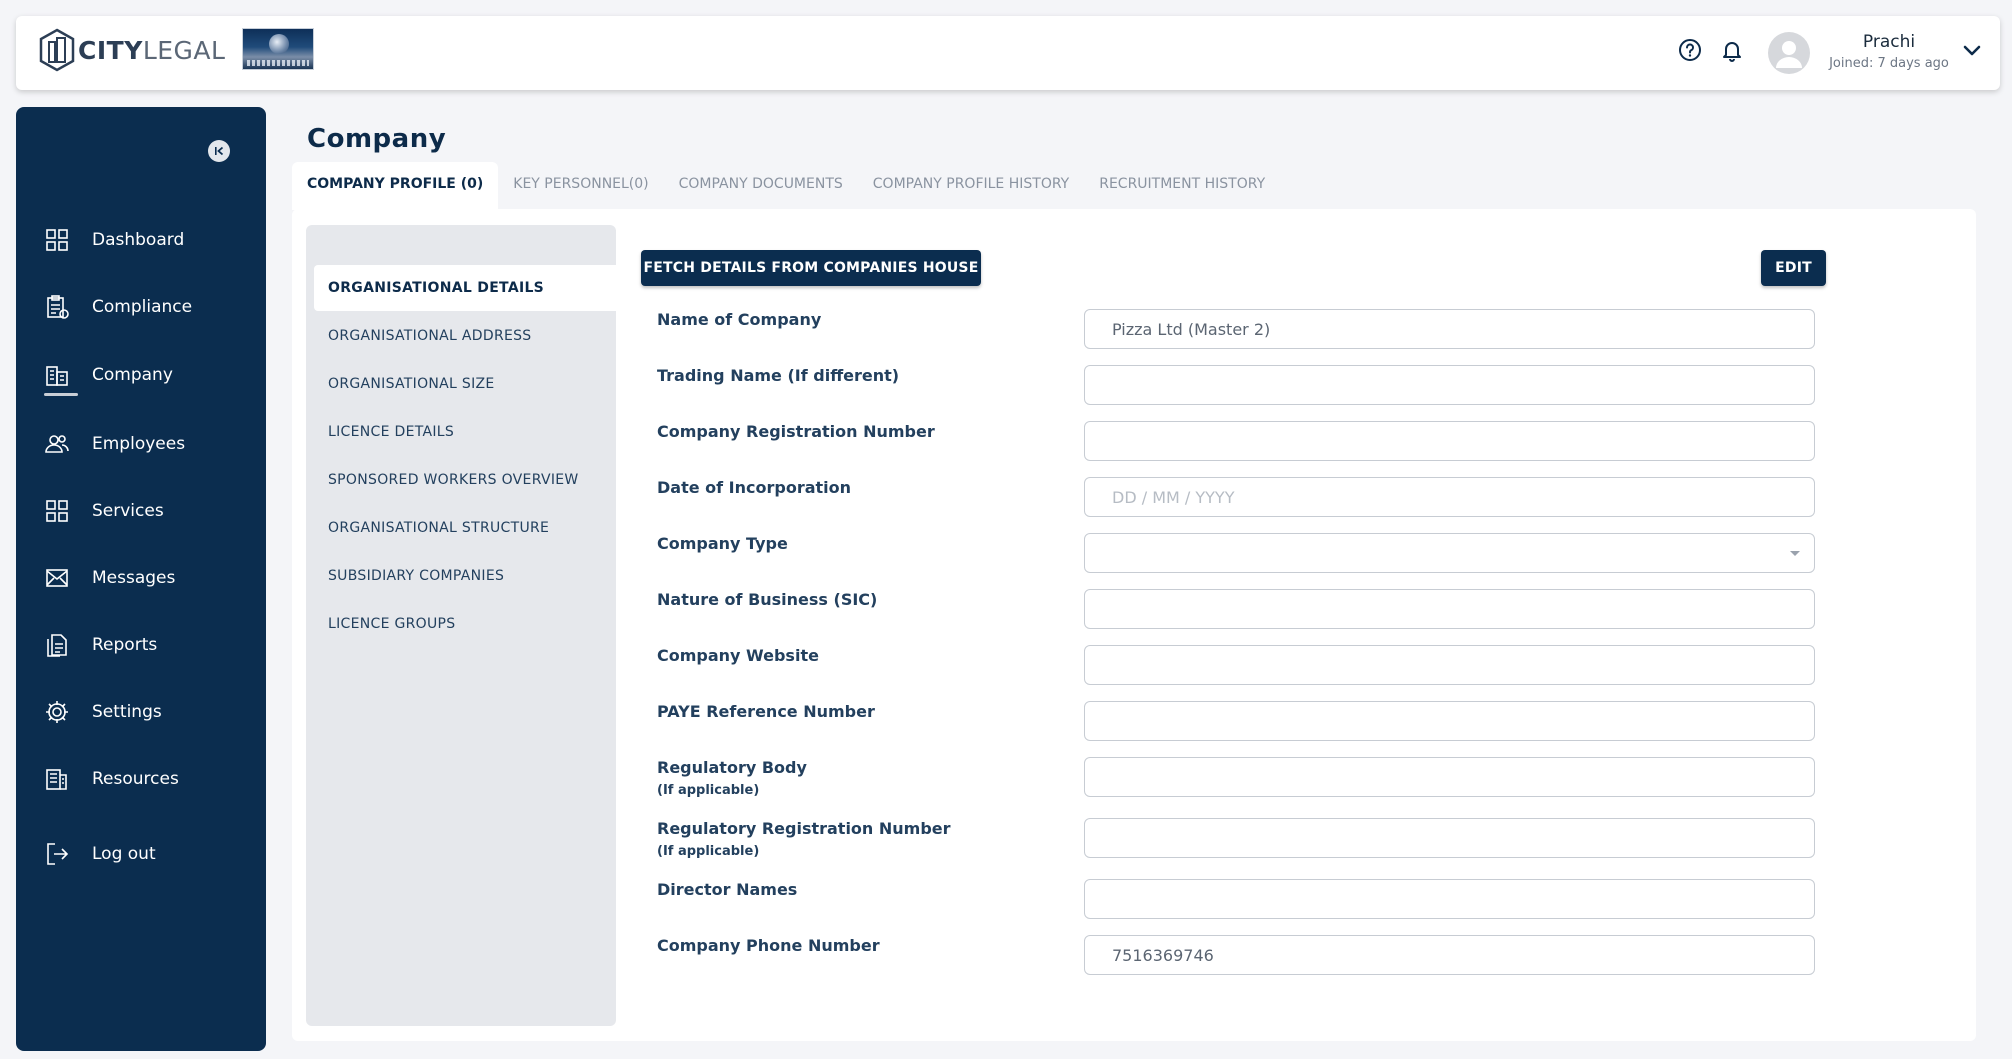 Image resolution: width=2012 pixels, height=1059 pixels. What do you see at coordinates (114, 444) in the screenshot?
I see `sidebar-item-employees: Employees` at bounding box center [114, 444].